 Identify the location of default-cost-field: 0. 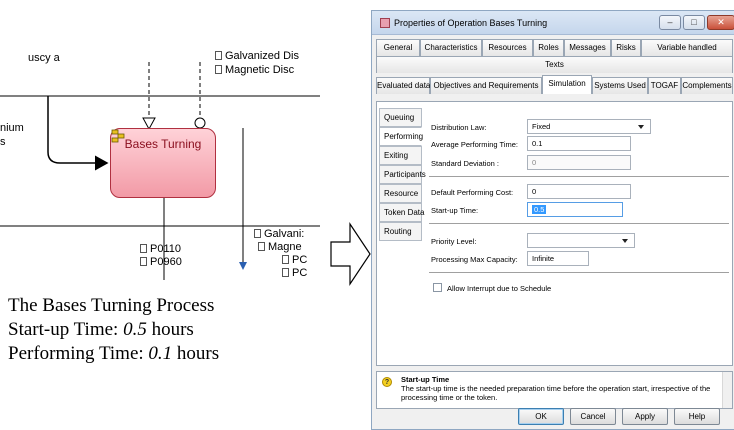
(579, 191).